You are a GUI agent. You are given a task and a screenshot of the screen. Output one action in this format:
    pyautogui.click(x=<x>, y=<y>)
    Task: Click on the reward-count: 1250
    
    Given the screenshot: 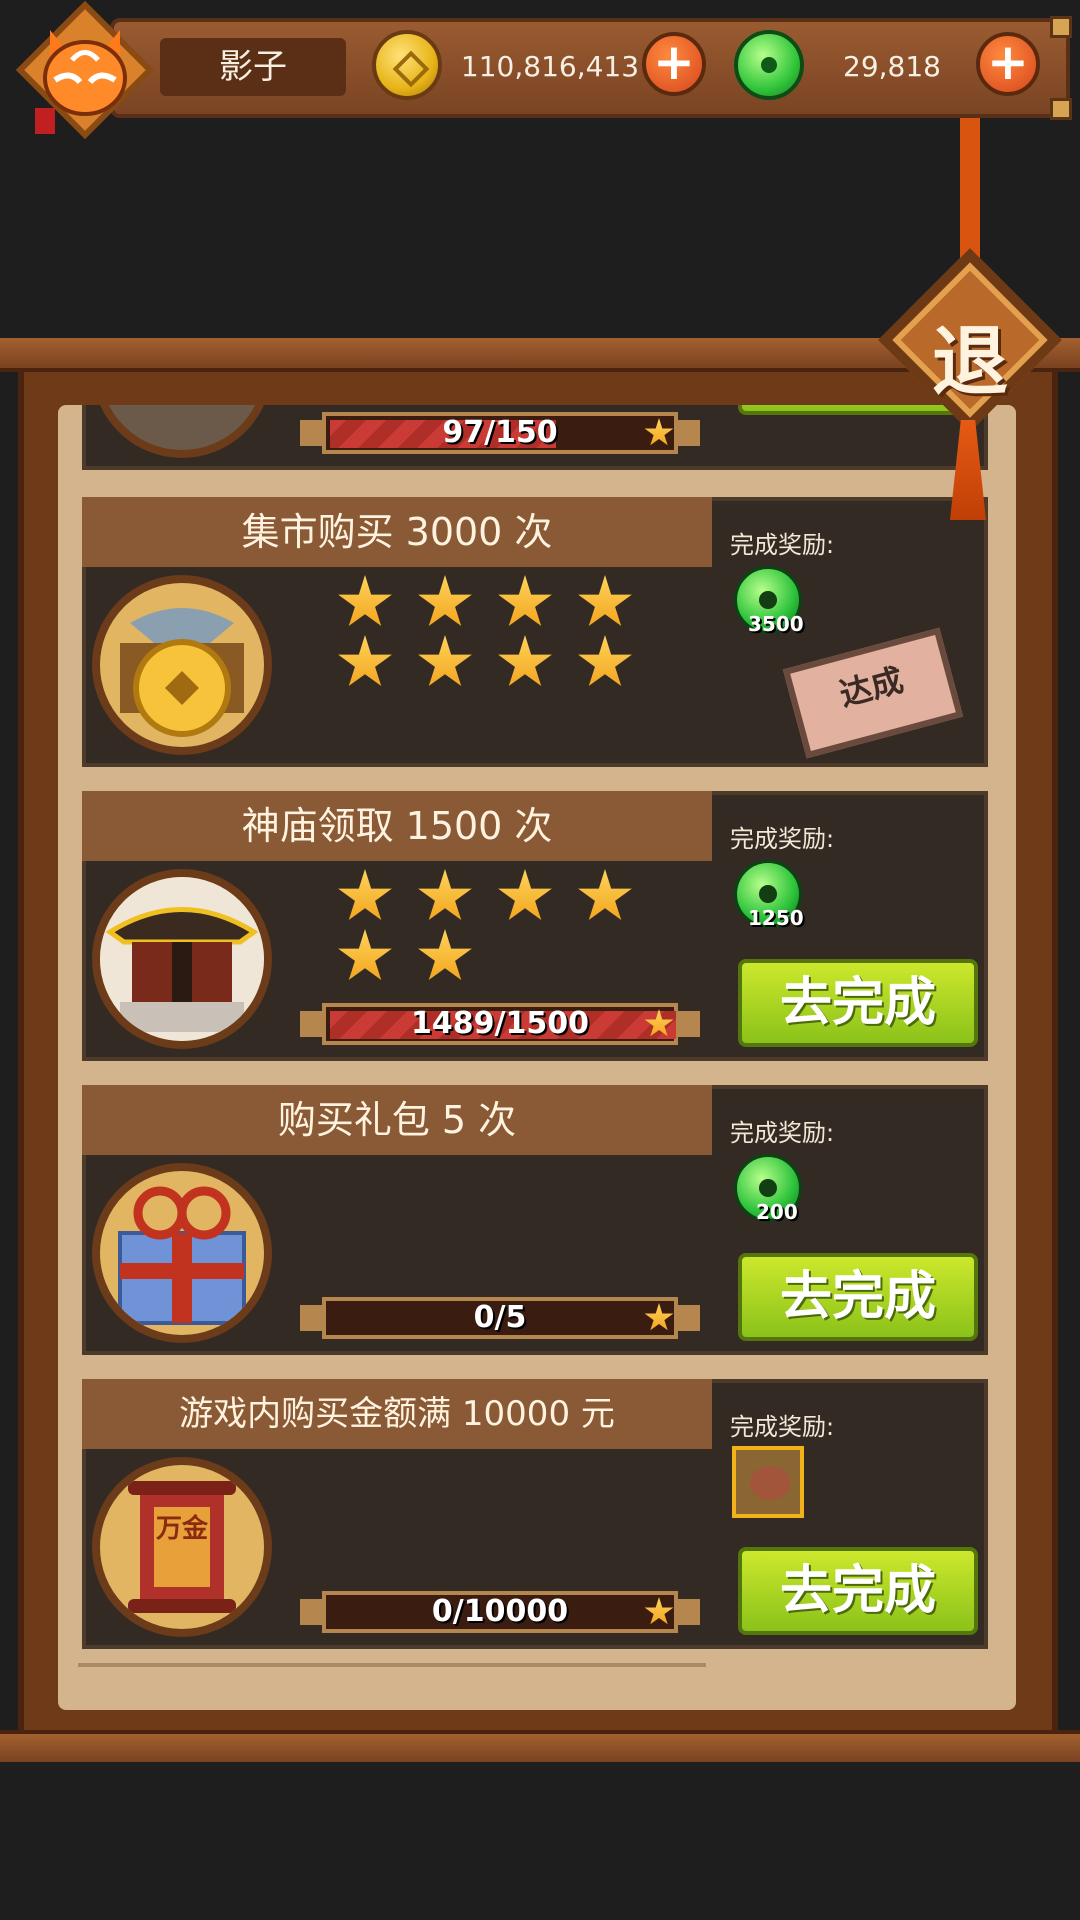 What is the action you would take?
    pyautogui.click(x=776, y=918)
    